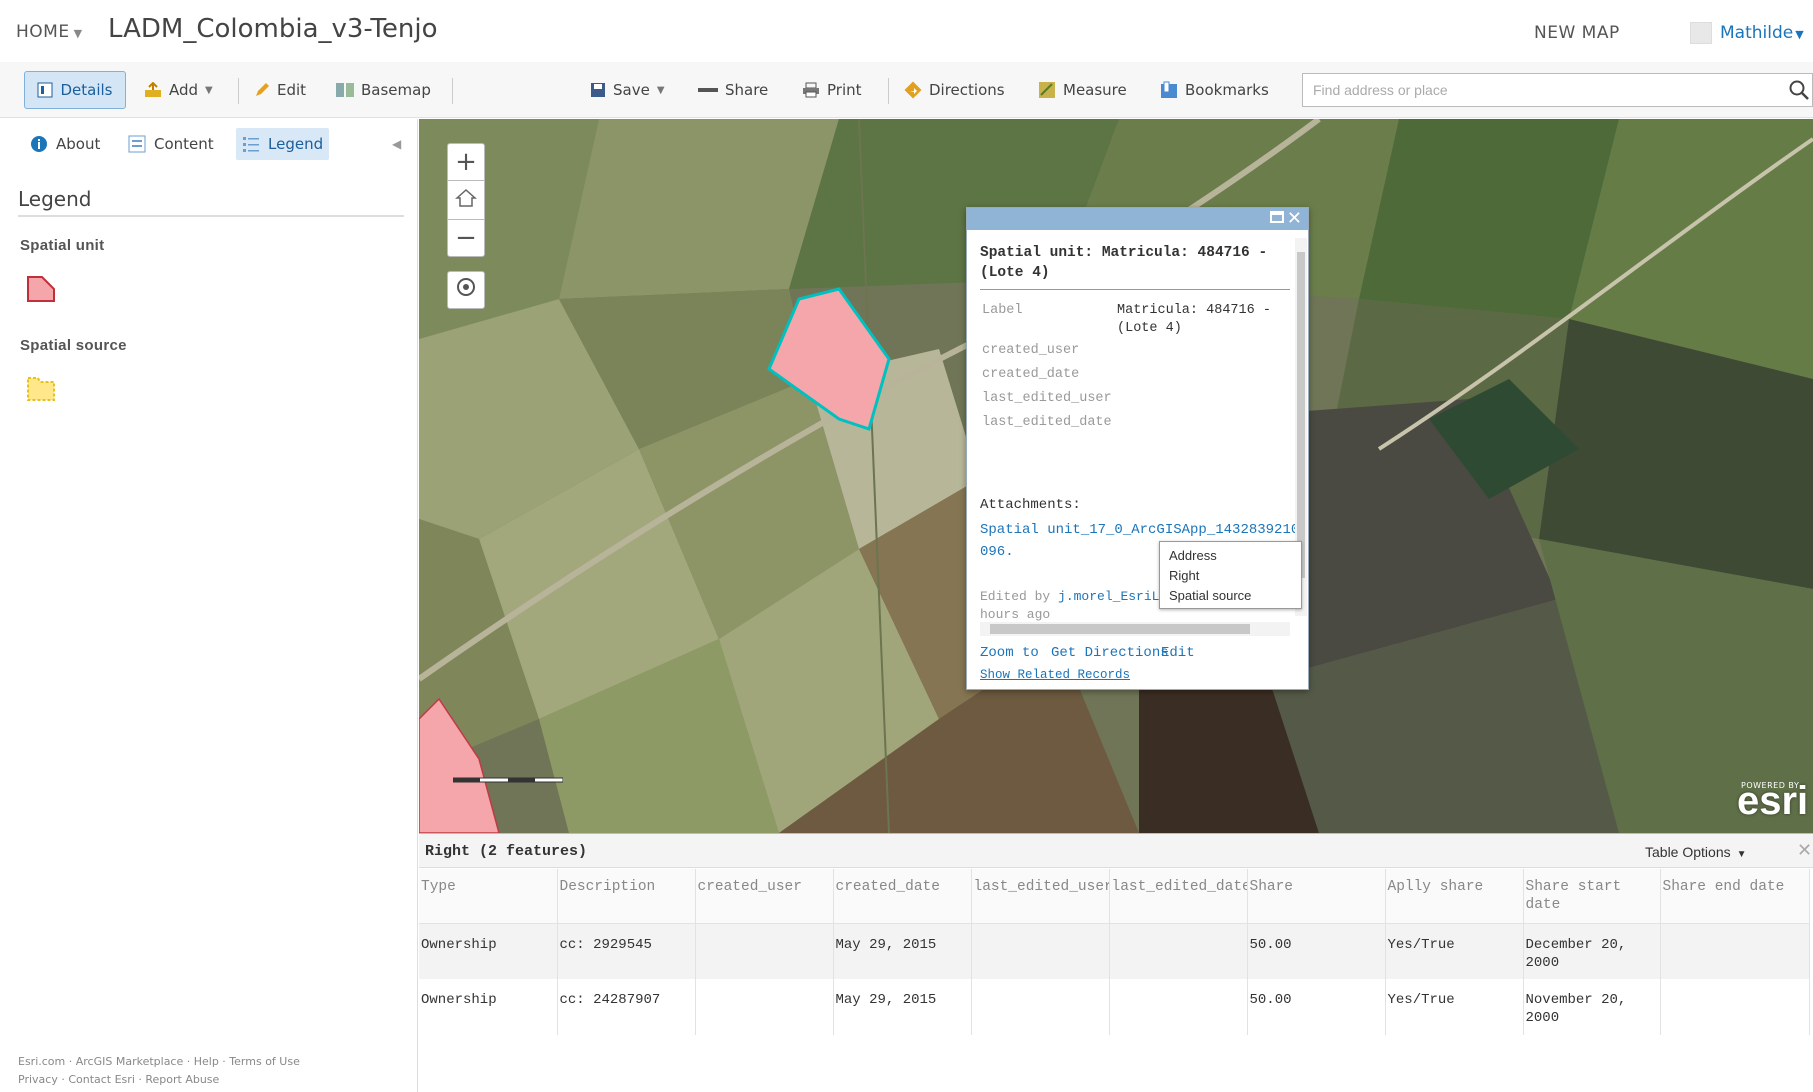  I want to click on basemap-button: Basemap, so click(383, 90).